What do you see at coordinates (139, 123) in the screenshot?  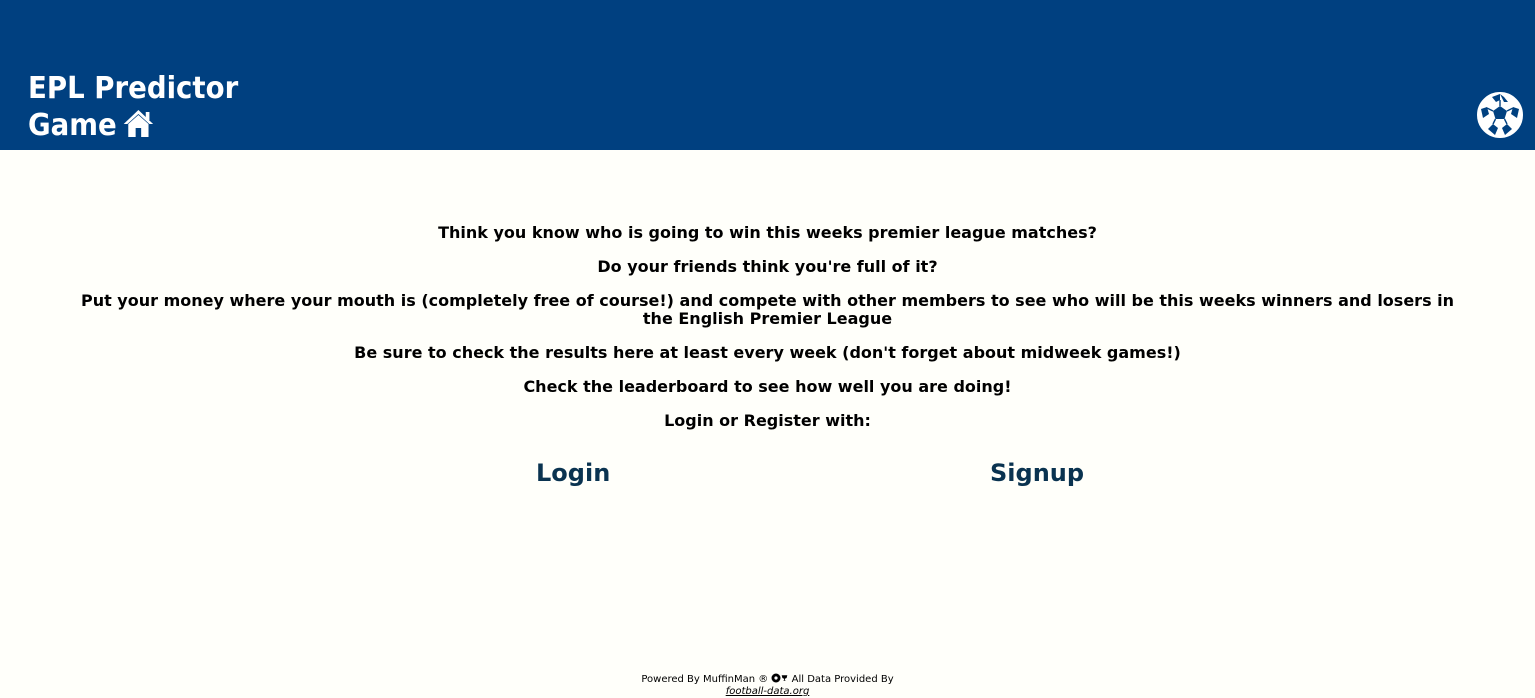 I see `home-icon` at bounding box center [139, 123].